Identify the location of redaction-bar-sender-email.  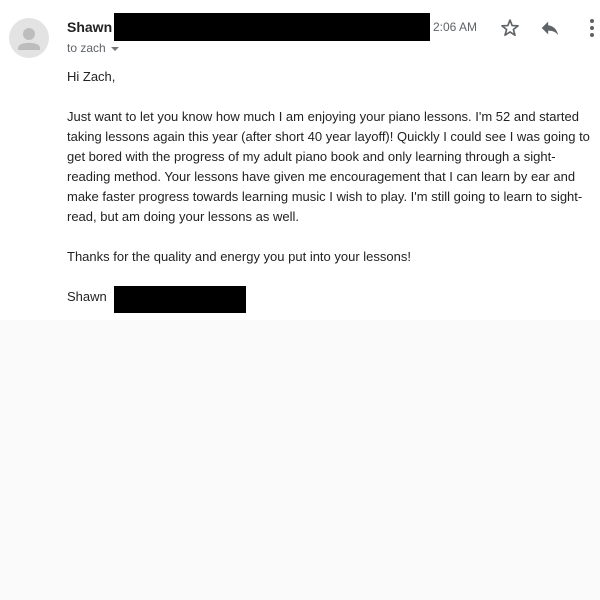
(272, 27).